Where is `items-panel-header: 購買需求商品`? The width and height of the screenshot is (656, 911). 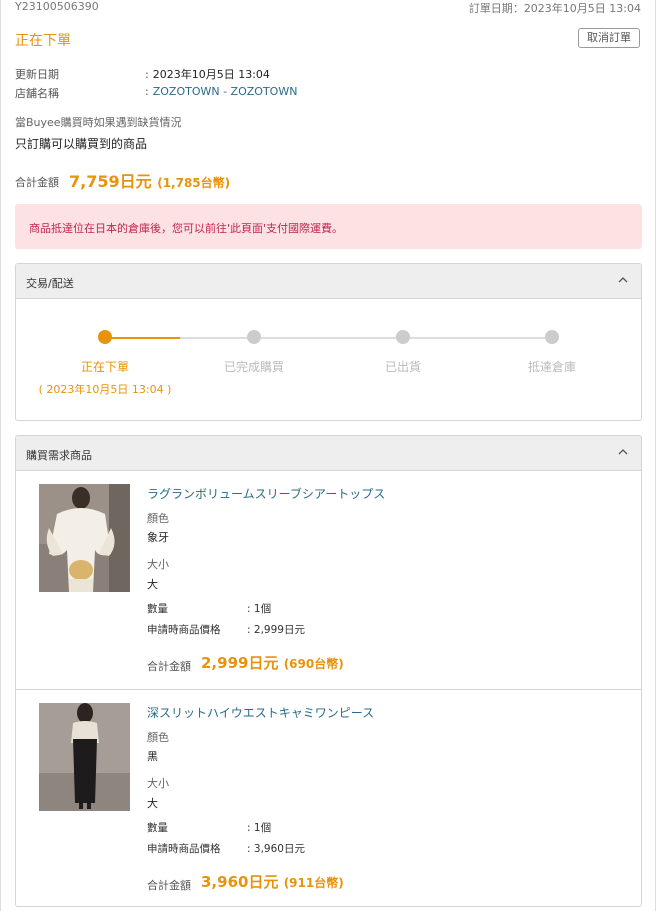 items-panel-header: 購買需求商品 is located at coordinates (328, 453).